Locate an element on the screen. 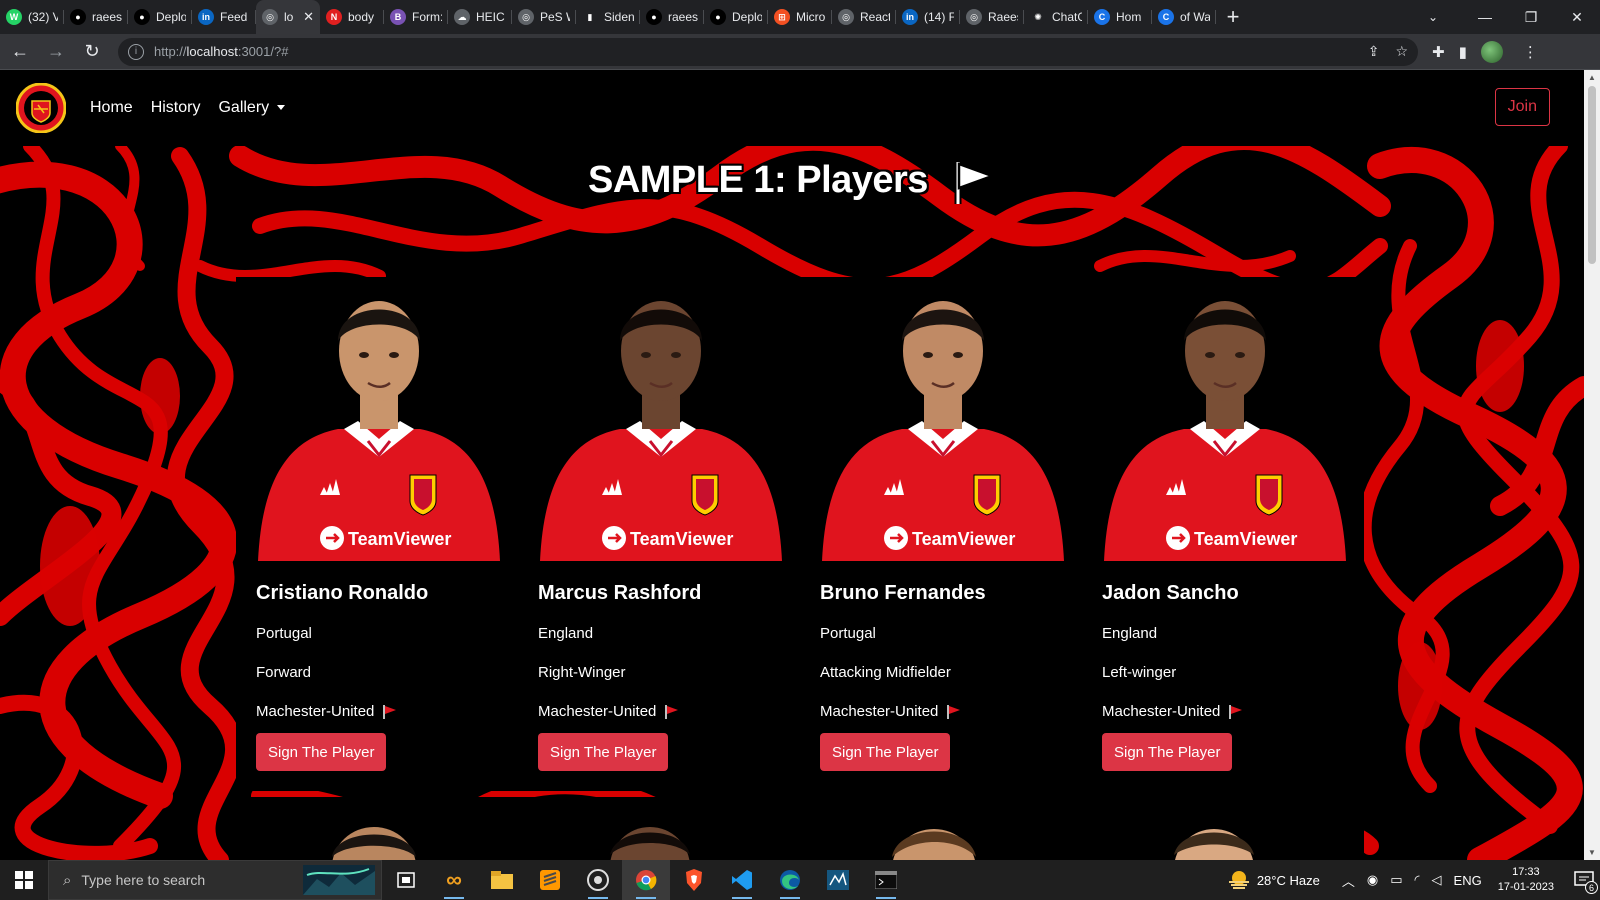 The image size is (1600, 900). restore-icon: ❐ is located at coordinates (1531, 17).